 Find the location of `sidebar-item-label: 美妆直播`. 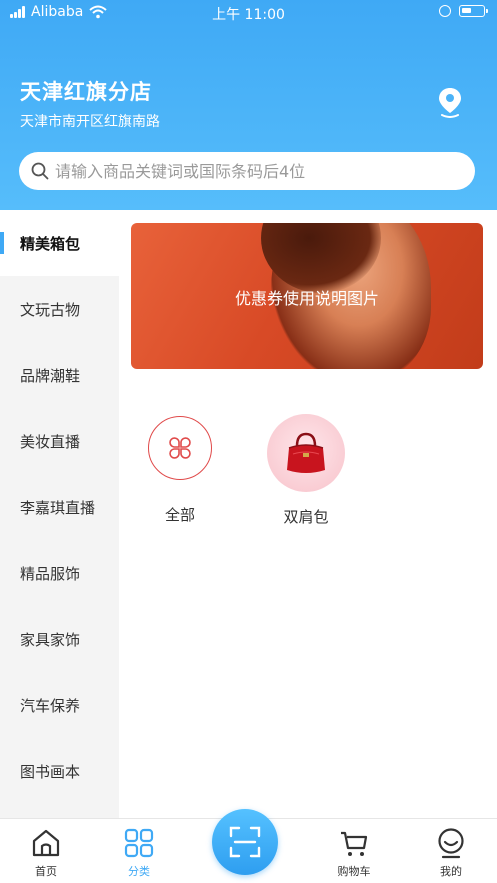

sidebar-item-label: 美妆直播 is located at coordinates (50, 441).